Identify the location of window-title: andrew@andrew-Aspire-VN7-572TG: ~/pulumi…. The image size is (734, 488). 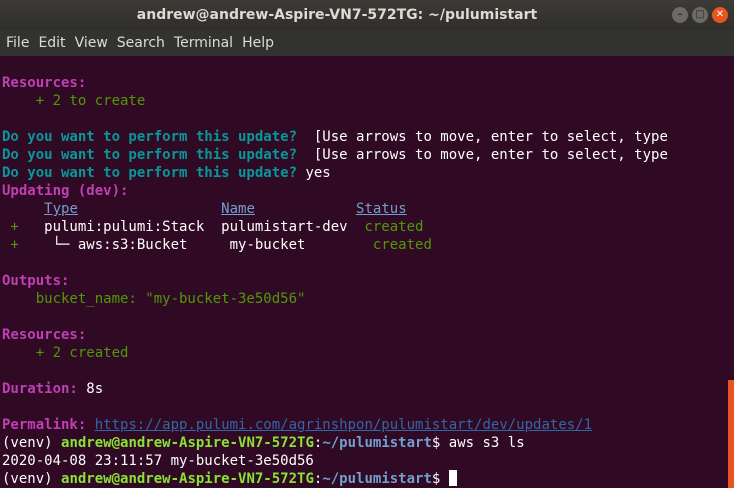
(337, 15).